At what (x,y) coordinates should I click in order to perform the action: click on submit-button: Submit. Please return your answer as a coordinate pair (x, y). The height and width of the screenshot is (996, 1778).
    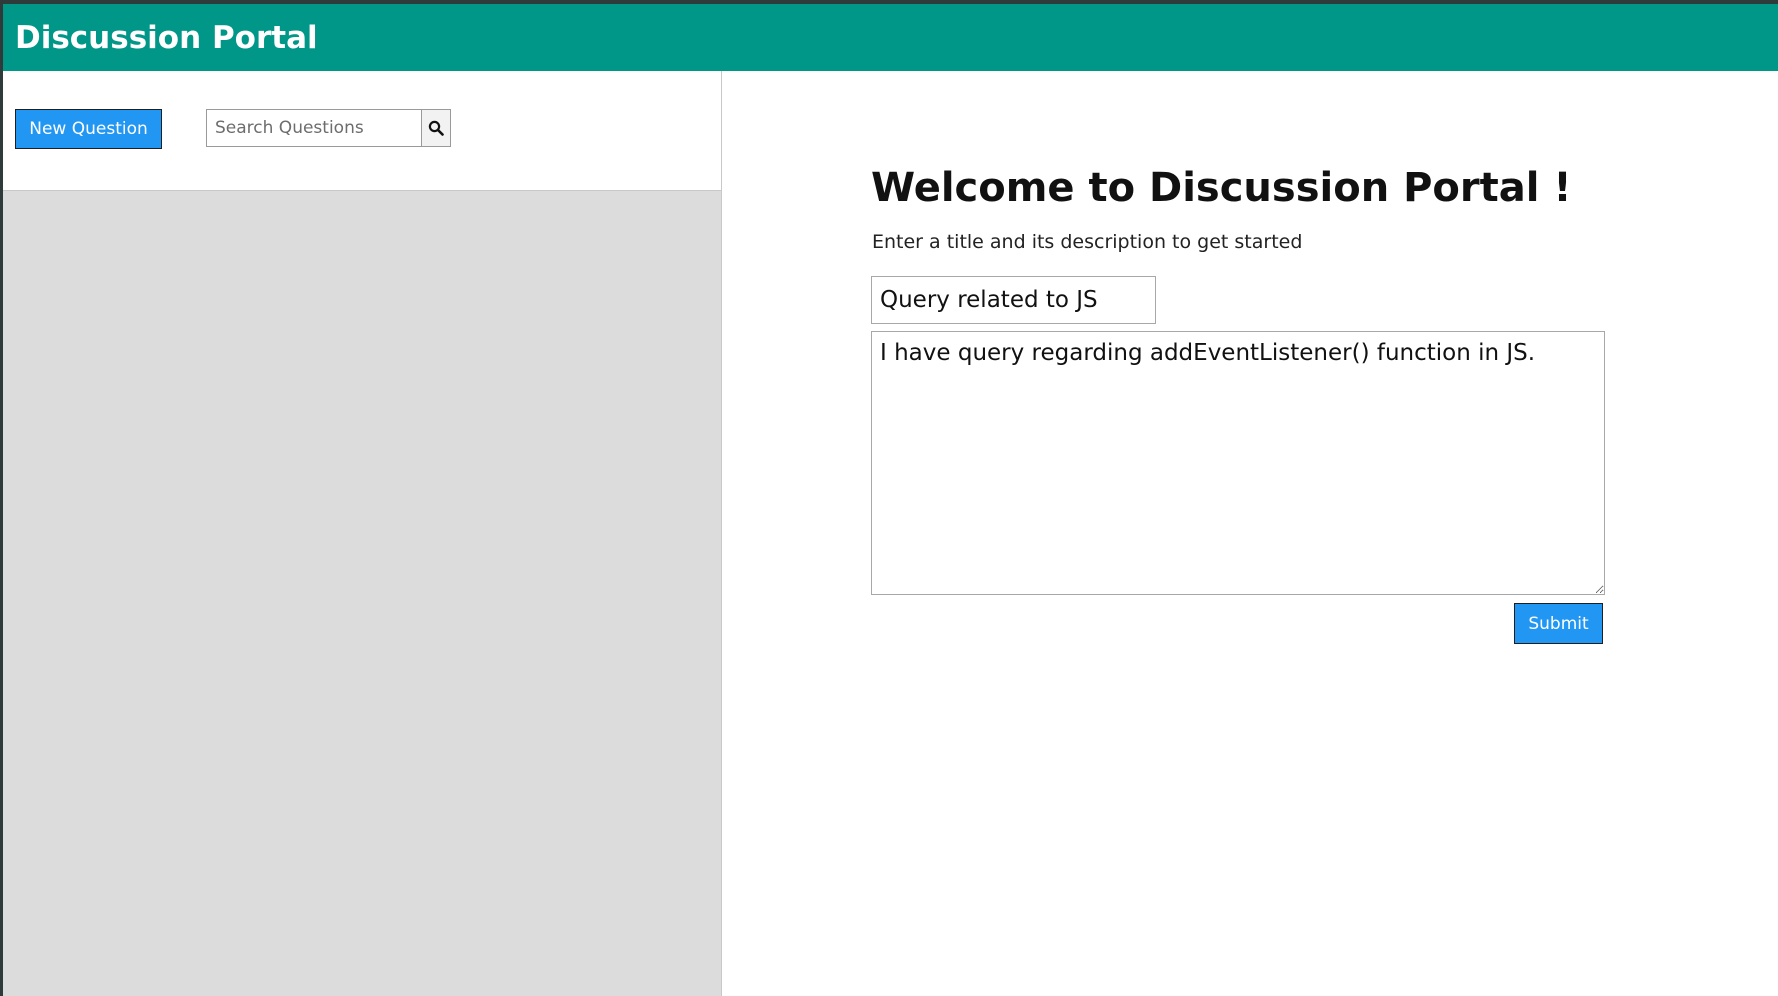
    Looking at the image, I should click on (1558, 623).